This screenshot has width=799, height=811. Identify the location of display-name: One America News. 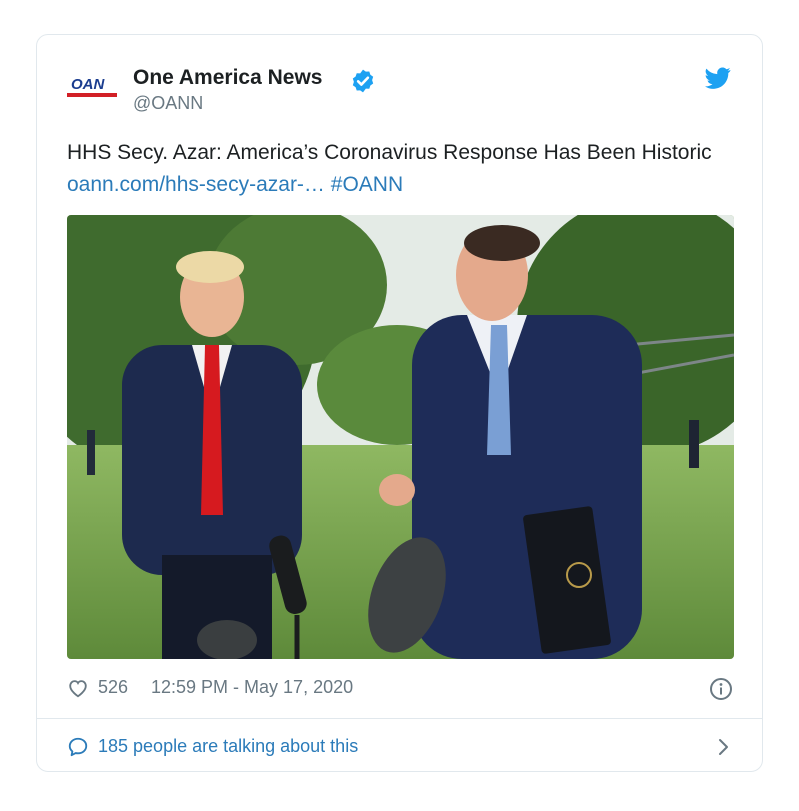
(227, 78).